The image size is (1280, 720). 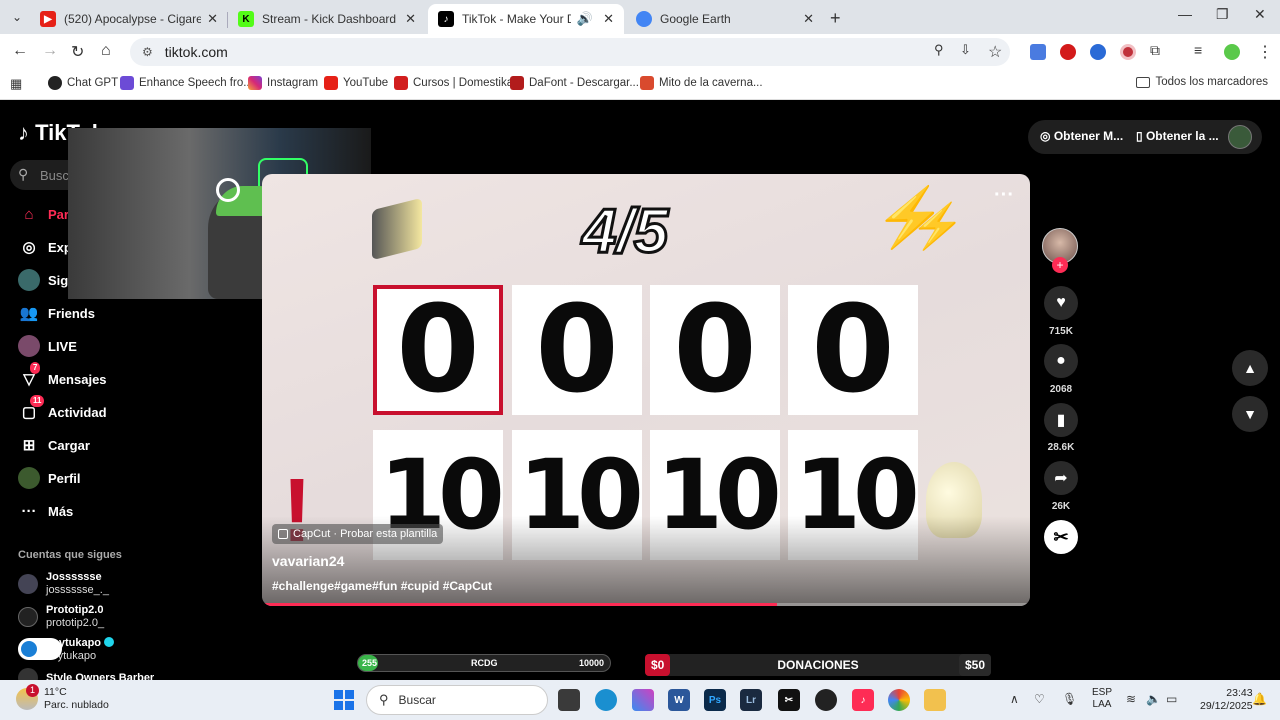 I want to click on video-hashtags: #challenge#game#fun #cupid #CapCut, so click(x=382, y=586).